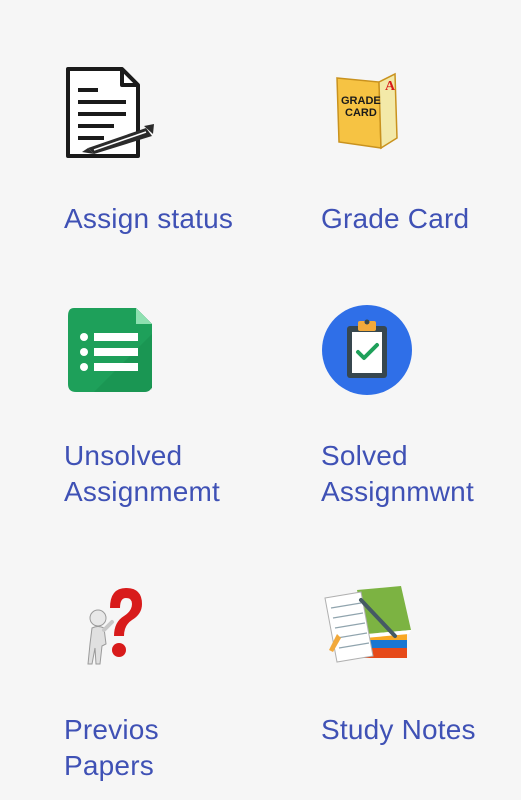 The height and width of the screenshot is (800, 521). Describe the element at coordinates (361, 101) in the screenshot. I see `grade-card-icon-text: GRADE` at that location.